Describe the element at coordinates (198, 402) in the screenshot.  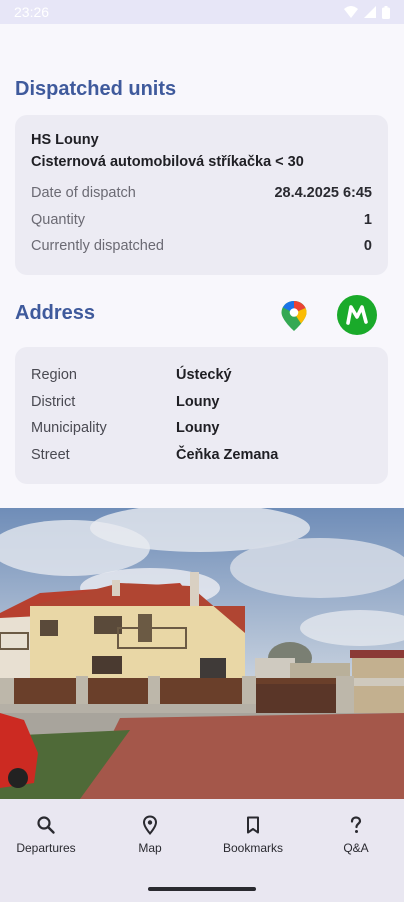
I see `district-value: Louny` at that location.